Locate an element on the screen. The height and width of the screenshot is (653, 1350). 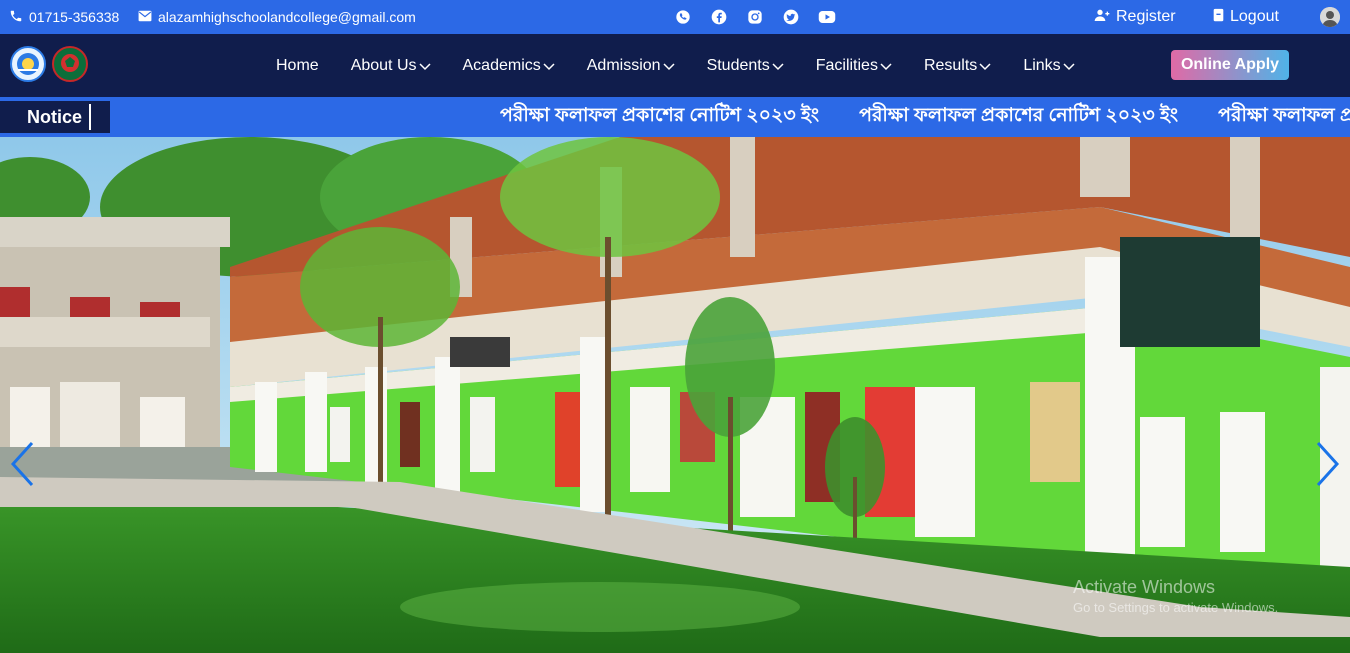
register-link: Register is located at coordinates (1135, 17).